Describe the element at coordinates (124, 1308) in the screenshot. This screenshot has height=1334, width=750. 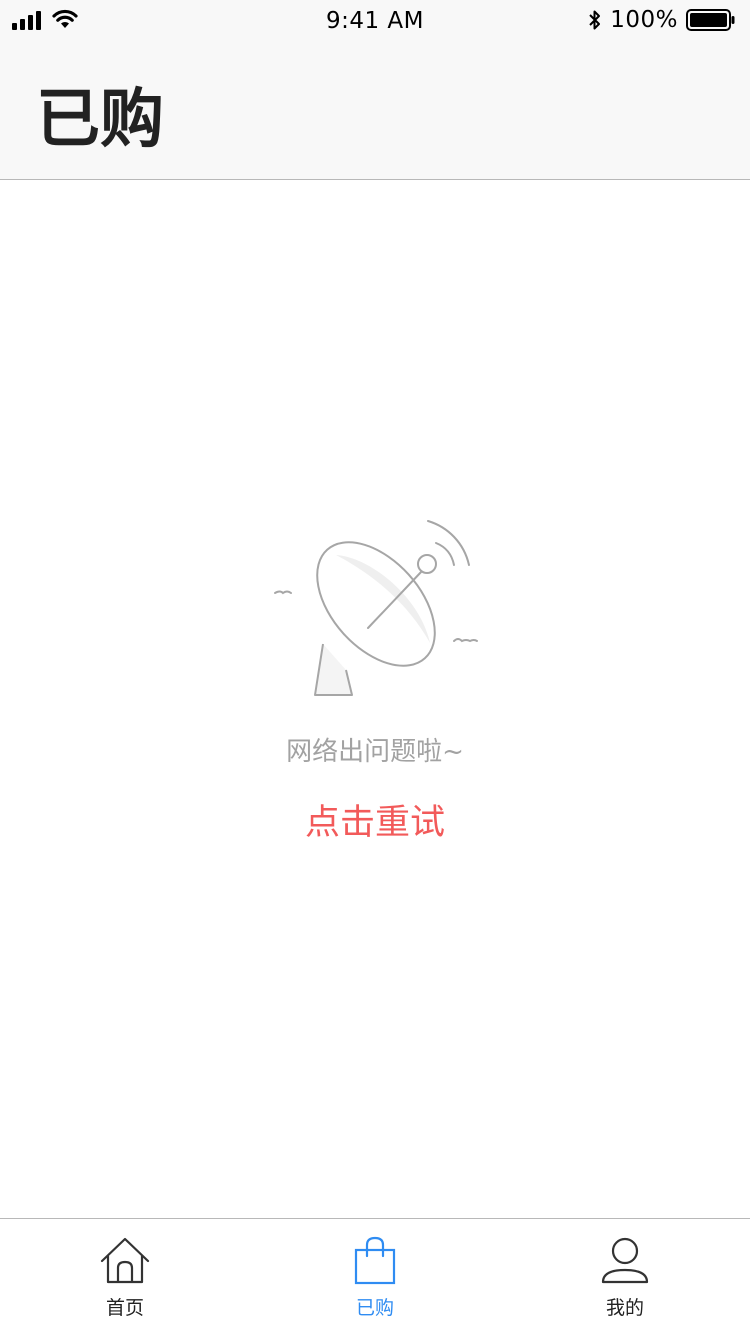
I see `tab-label: 首页` at that location.